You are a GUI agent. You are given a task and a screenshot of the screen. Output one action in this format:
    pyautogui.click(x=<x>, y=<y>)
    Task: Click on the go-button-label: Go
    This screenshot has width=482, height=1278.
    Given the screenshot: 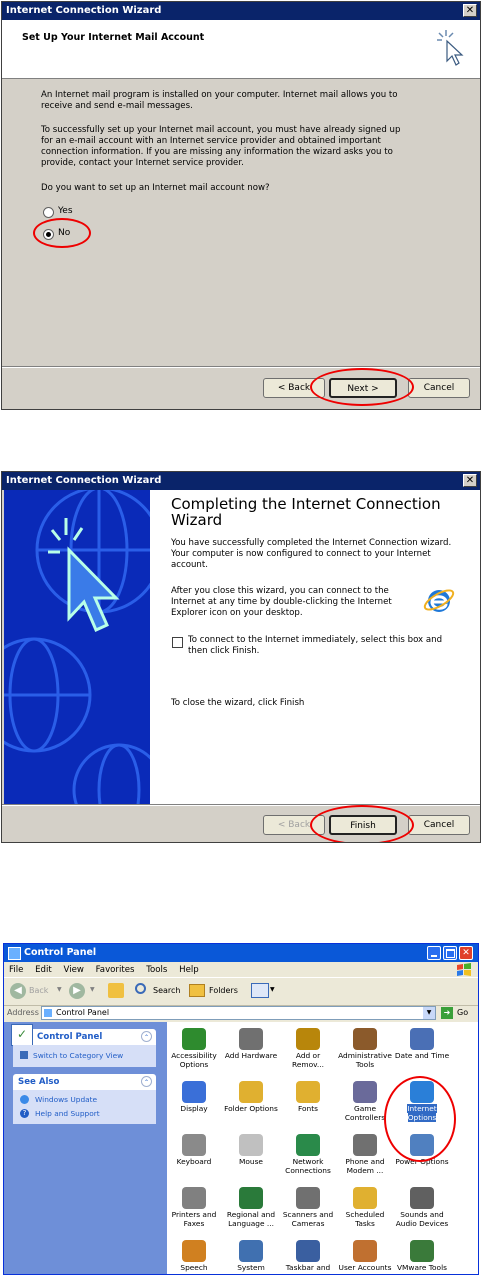 What is the action you would take?
    pyautogui.click(x=462, y=1012)
    